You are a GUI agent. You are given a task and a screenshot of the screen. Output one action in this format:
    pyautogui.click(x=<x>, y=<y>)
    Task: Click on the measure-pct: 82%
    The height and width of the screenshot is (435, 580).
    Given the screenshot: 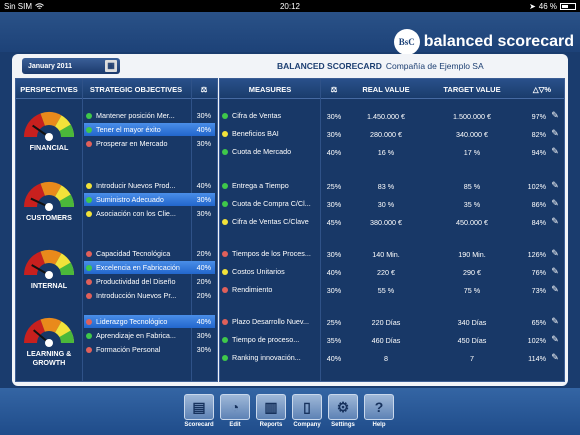 What is the action you would take?
    pyautogui.click(x=538, y=134)
    